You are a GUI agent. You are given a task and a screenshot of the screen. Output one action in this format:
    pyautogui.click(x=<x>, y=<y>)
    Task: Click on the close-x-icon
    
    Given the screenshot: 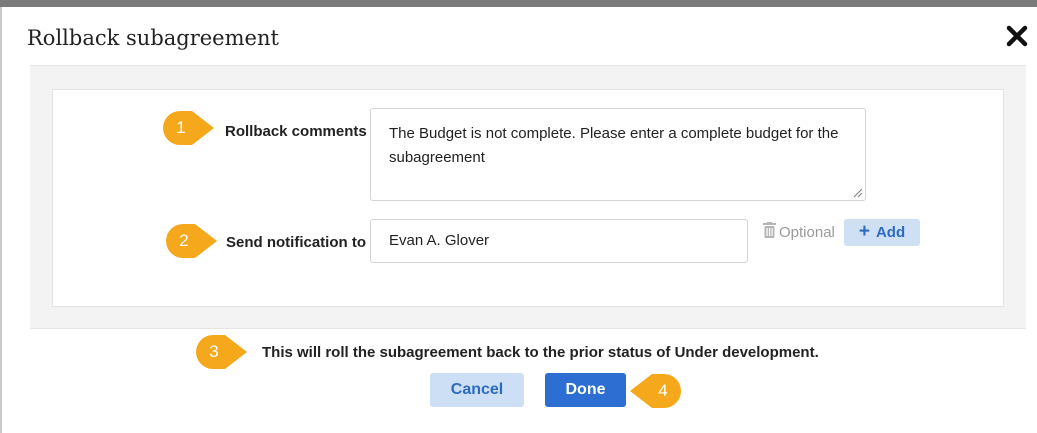 What is the action you would take?
    pyautogui.click(x=1017, y=36)
    